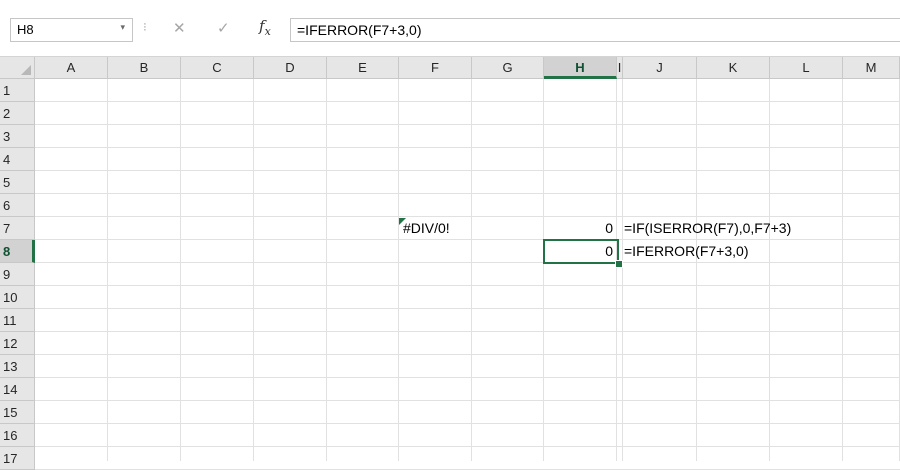  I want to click on row-header-17: 17, so click(17, 458).